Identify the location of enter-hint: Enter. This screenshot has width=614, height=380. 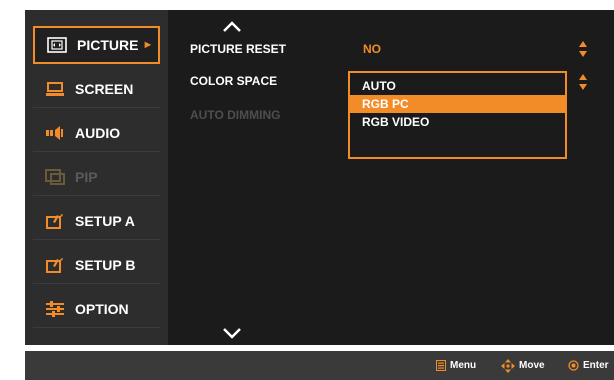
(588, 365).